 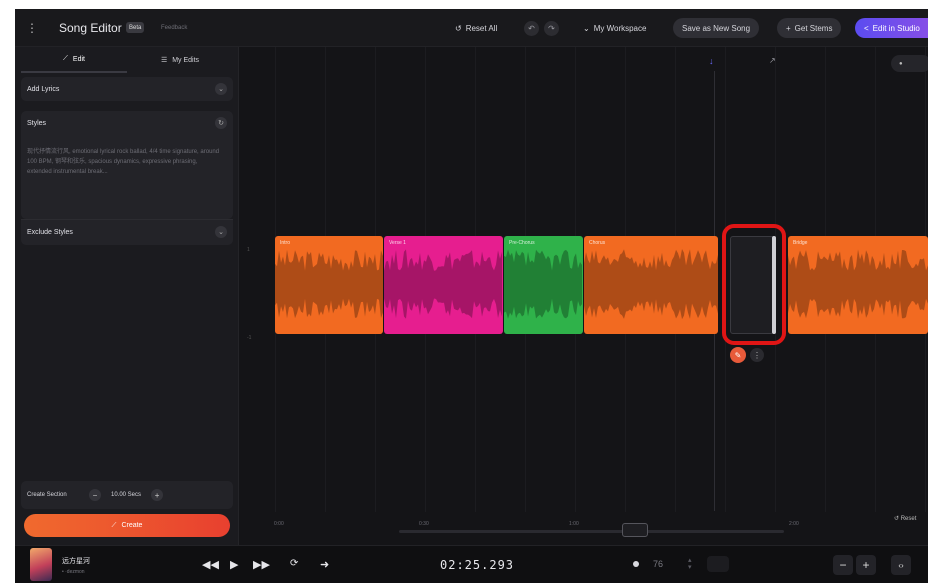 I want to click on track-axis-tick: 1, so click(x=248, y=250).